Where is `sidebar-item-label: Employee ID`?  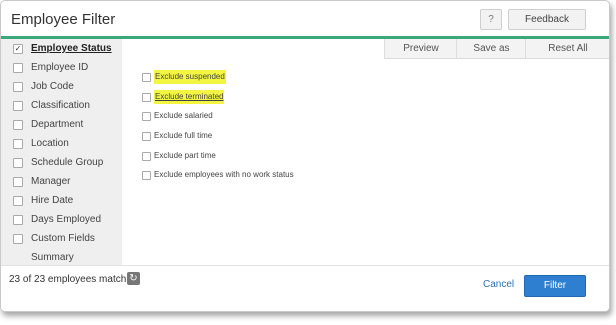
sidebar-item-label: Employee ID is located at coordinates (60, 67).